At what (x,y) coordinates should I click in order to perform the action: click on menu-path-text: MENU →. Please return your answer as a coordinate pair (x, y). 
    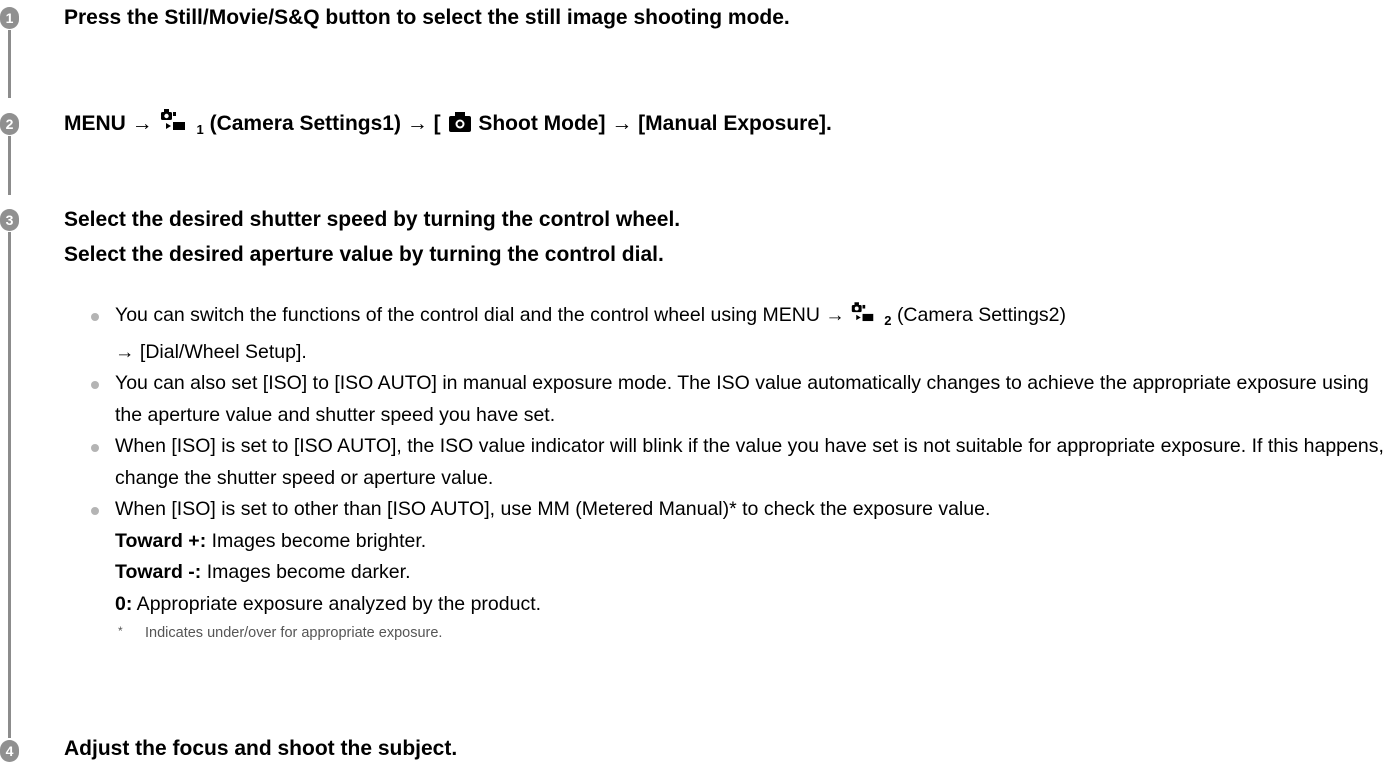
    Looking at the image, I should click on (108, 123).